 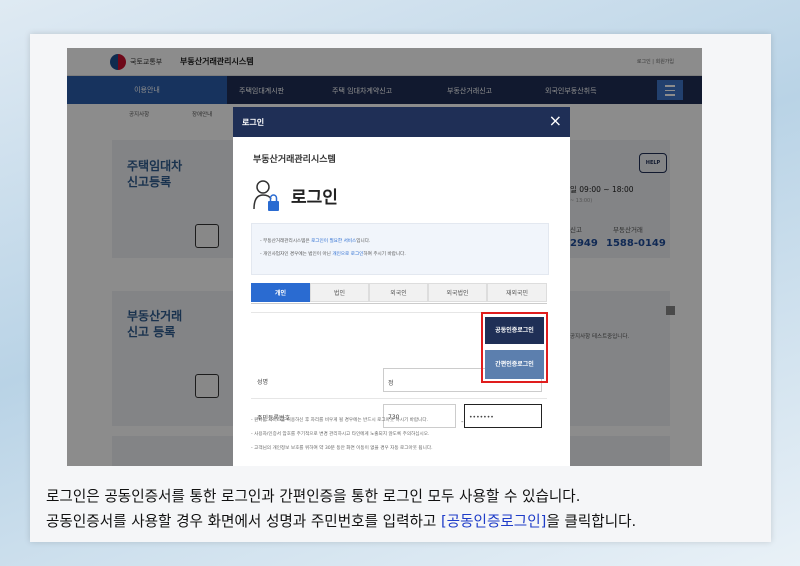 What do you see at coordinates (314, 198) in the screenshot?
I see `login-heading: 로그인` at bounding box center [314, 198].